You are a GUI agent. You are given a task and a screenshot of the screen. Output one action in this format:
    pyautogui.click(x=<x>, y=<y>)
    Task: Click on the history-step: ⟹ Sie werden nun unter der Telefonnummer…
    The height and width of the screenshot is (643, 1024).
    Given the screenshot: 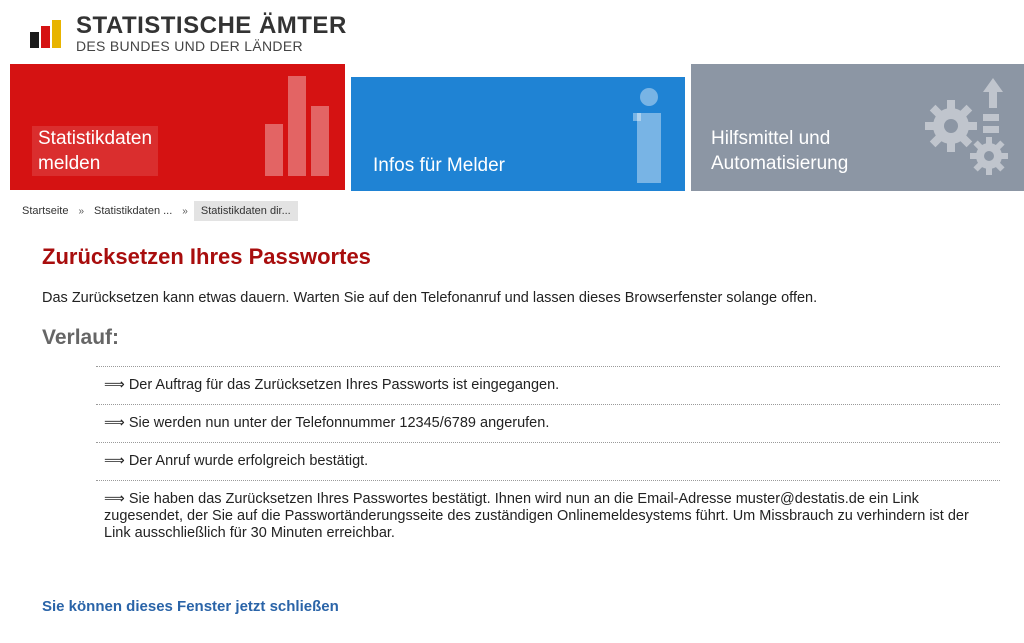 What is the action you would take?
    pyautogui.click(x=548, y=423)
    